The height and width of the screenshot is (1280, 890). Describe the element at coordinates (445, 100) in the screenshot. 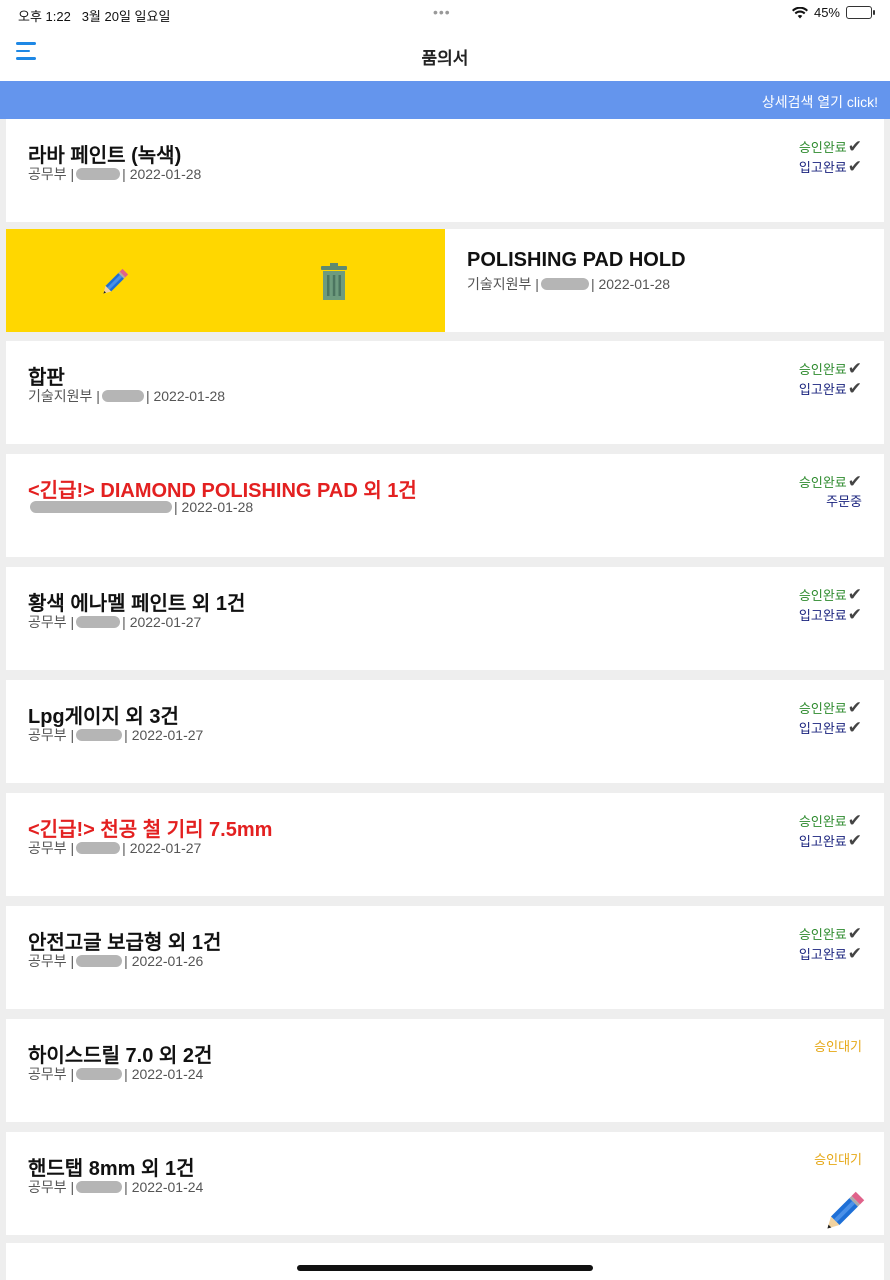

I see `advanced-search-toggle: 상세검색 열기 click!` at that location.